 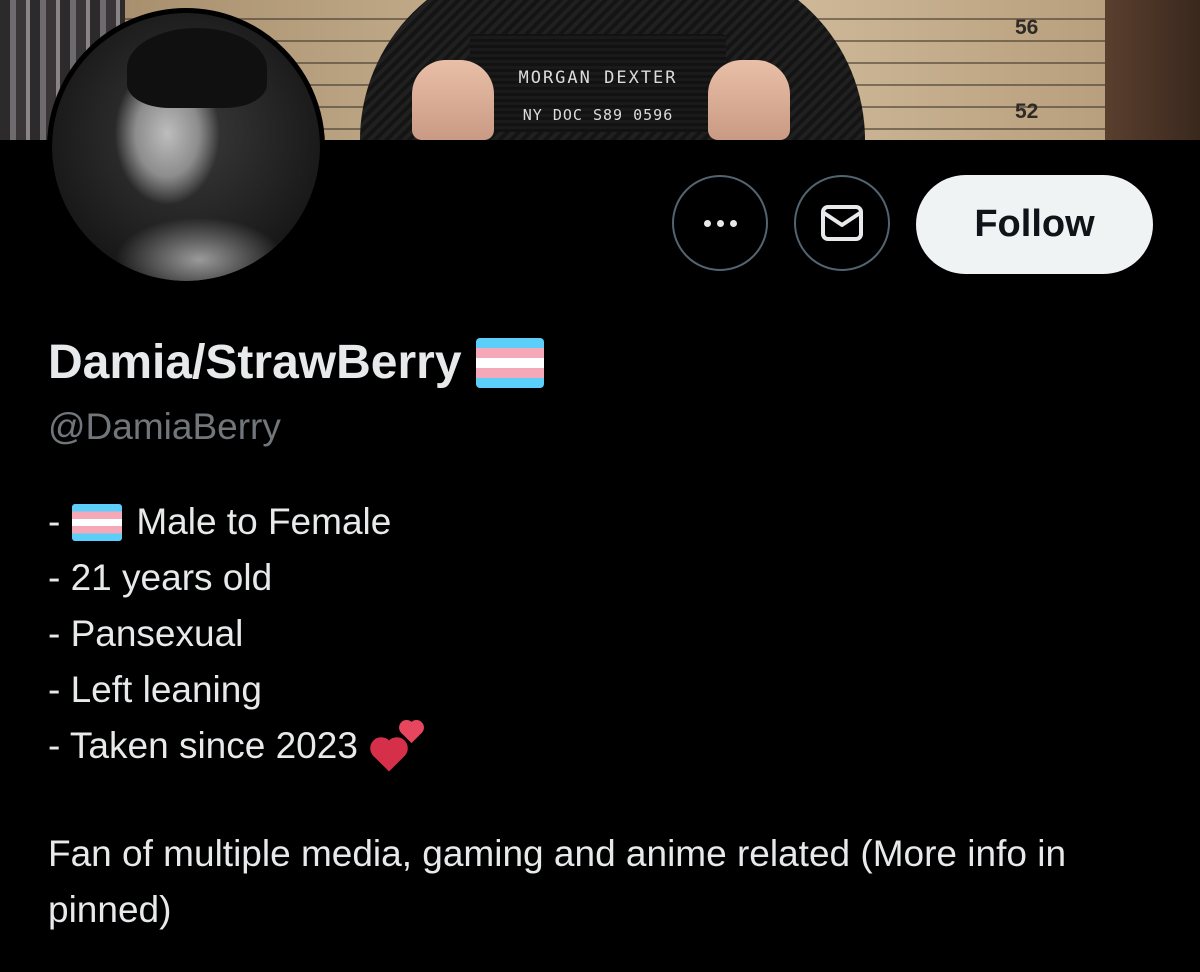 What do you see at coordinates (1027, 27) in the screenshot?
I see `height-mark: 56` at bounding box center [1027, 27].